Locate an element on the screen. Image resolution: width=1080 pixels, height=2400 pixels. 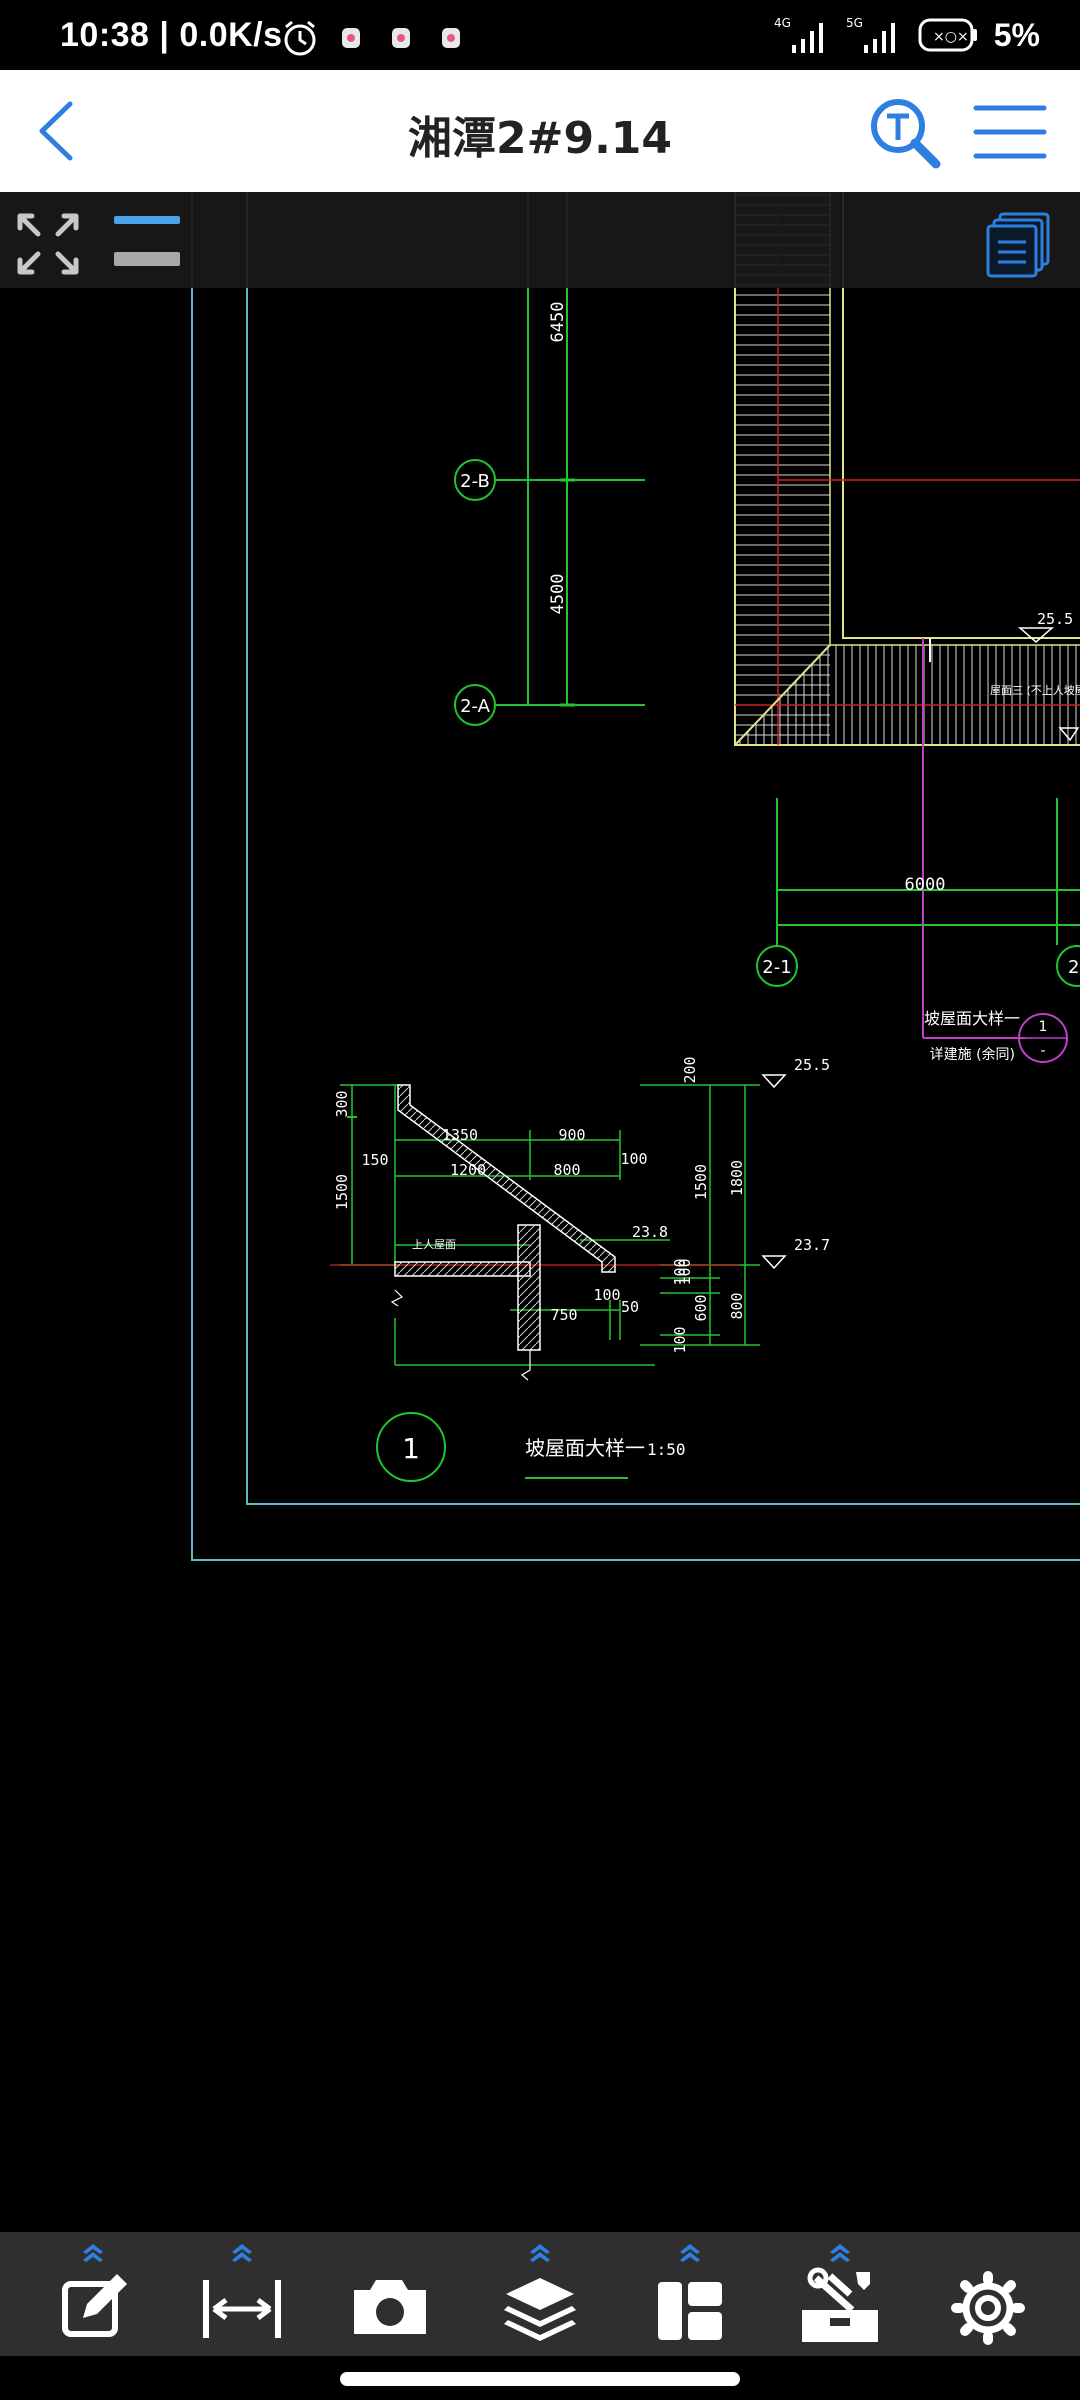
callout-detail-ref: 坡屋面大样一 is located at coordinates (972, 1018).